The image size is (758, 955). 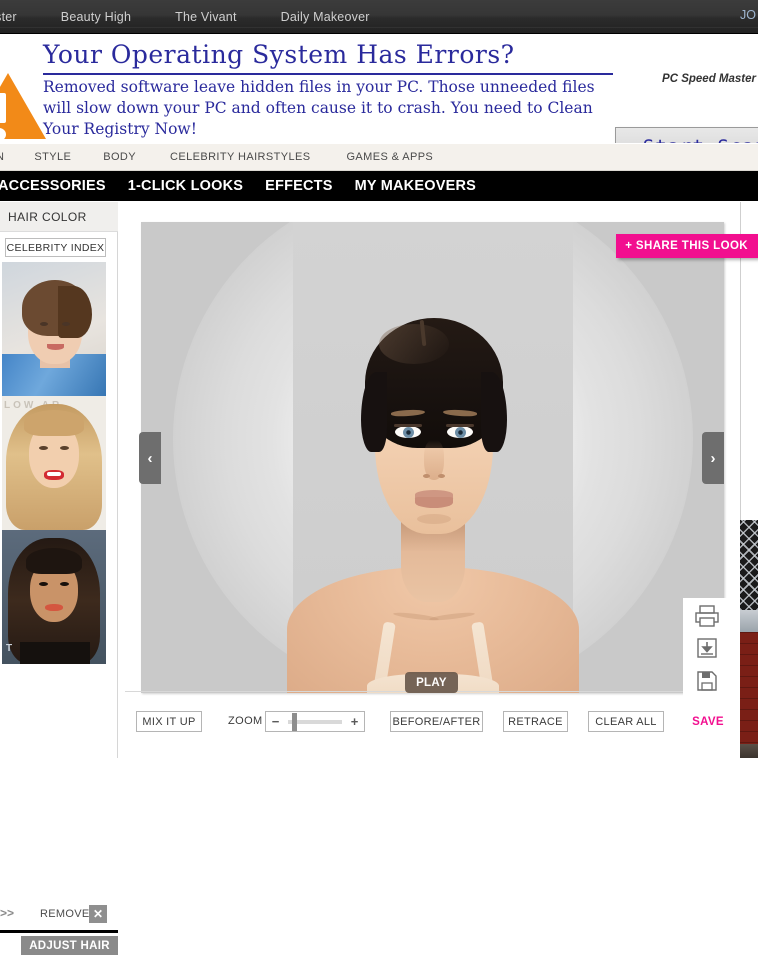 What do you see at coordinates (245, 721) in the screenshot?
I see `zoom-label: ZOOM` at bounding box center [245, 721].